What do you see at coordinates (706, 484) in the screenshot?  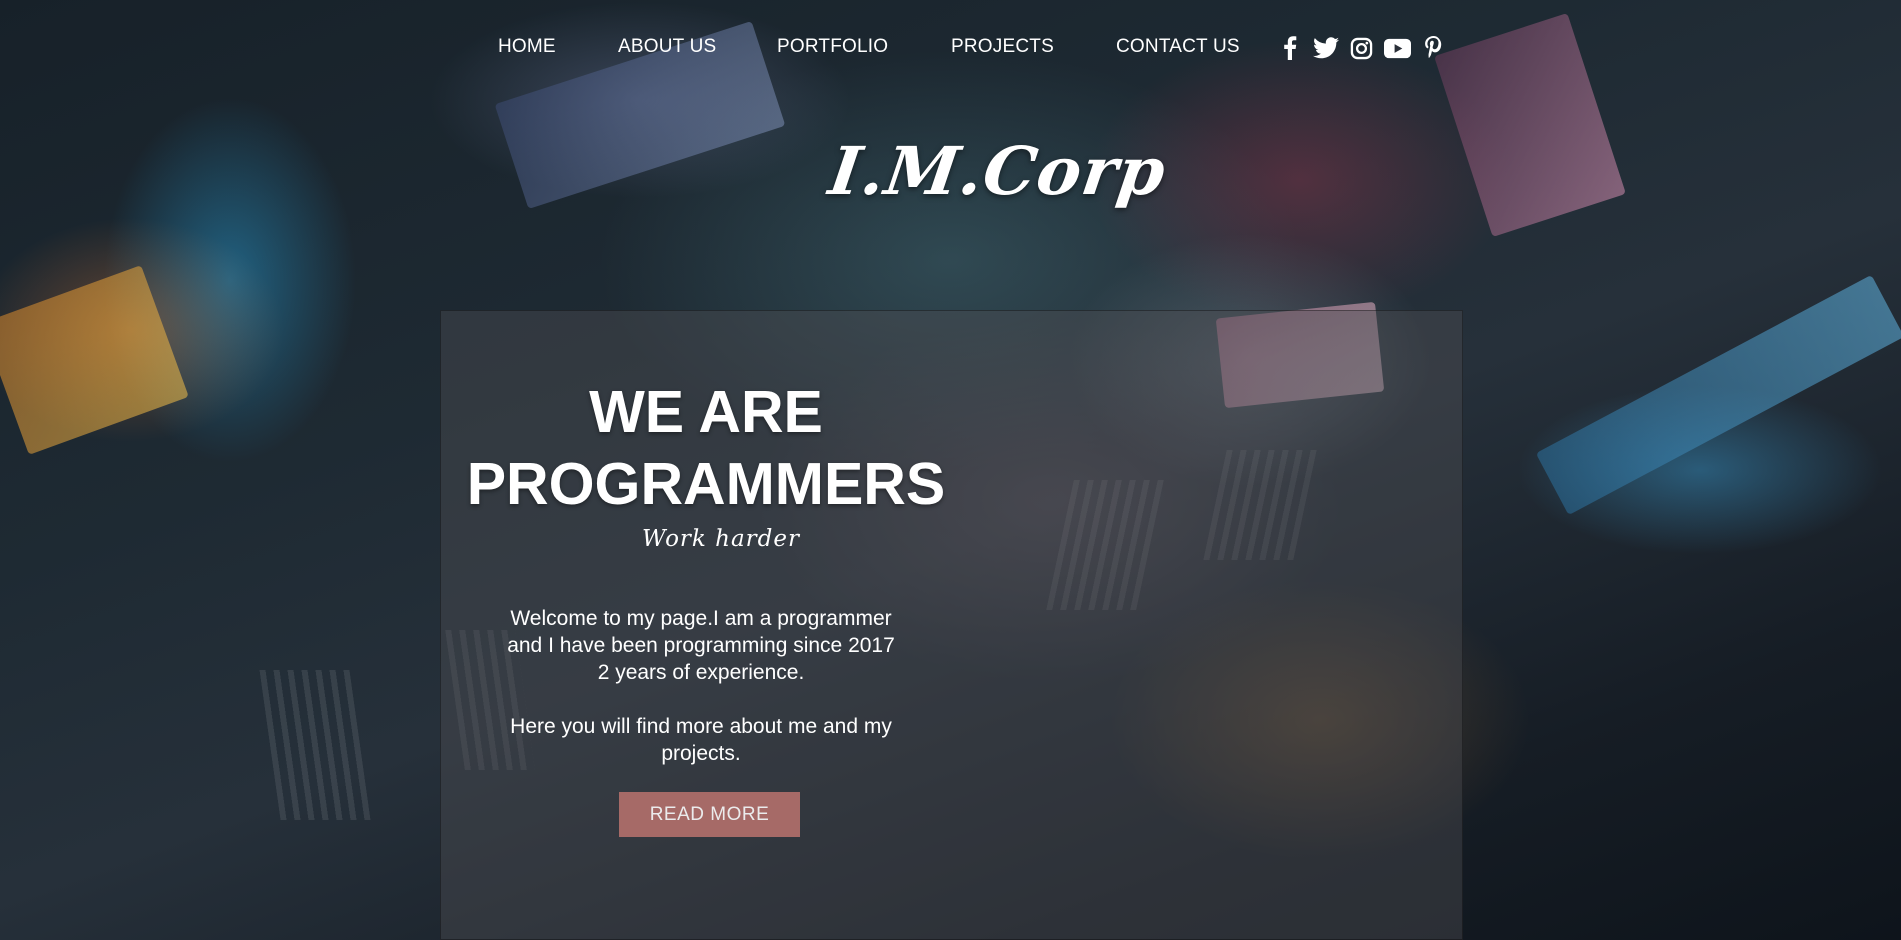 I see `hero-title-line-2: PROGRAMMERS` at bounding box center [706, 484].